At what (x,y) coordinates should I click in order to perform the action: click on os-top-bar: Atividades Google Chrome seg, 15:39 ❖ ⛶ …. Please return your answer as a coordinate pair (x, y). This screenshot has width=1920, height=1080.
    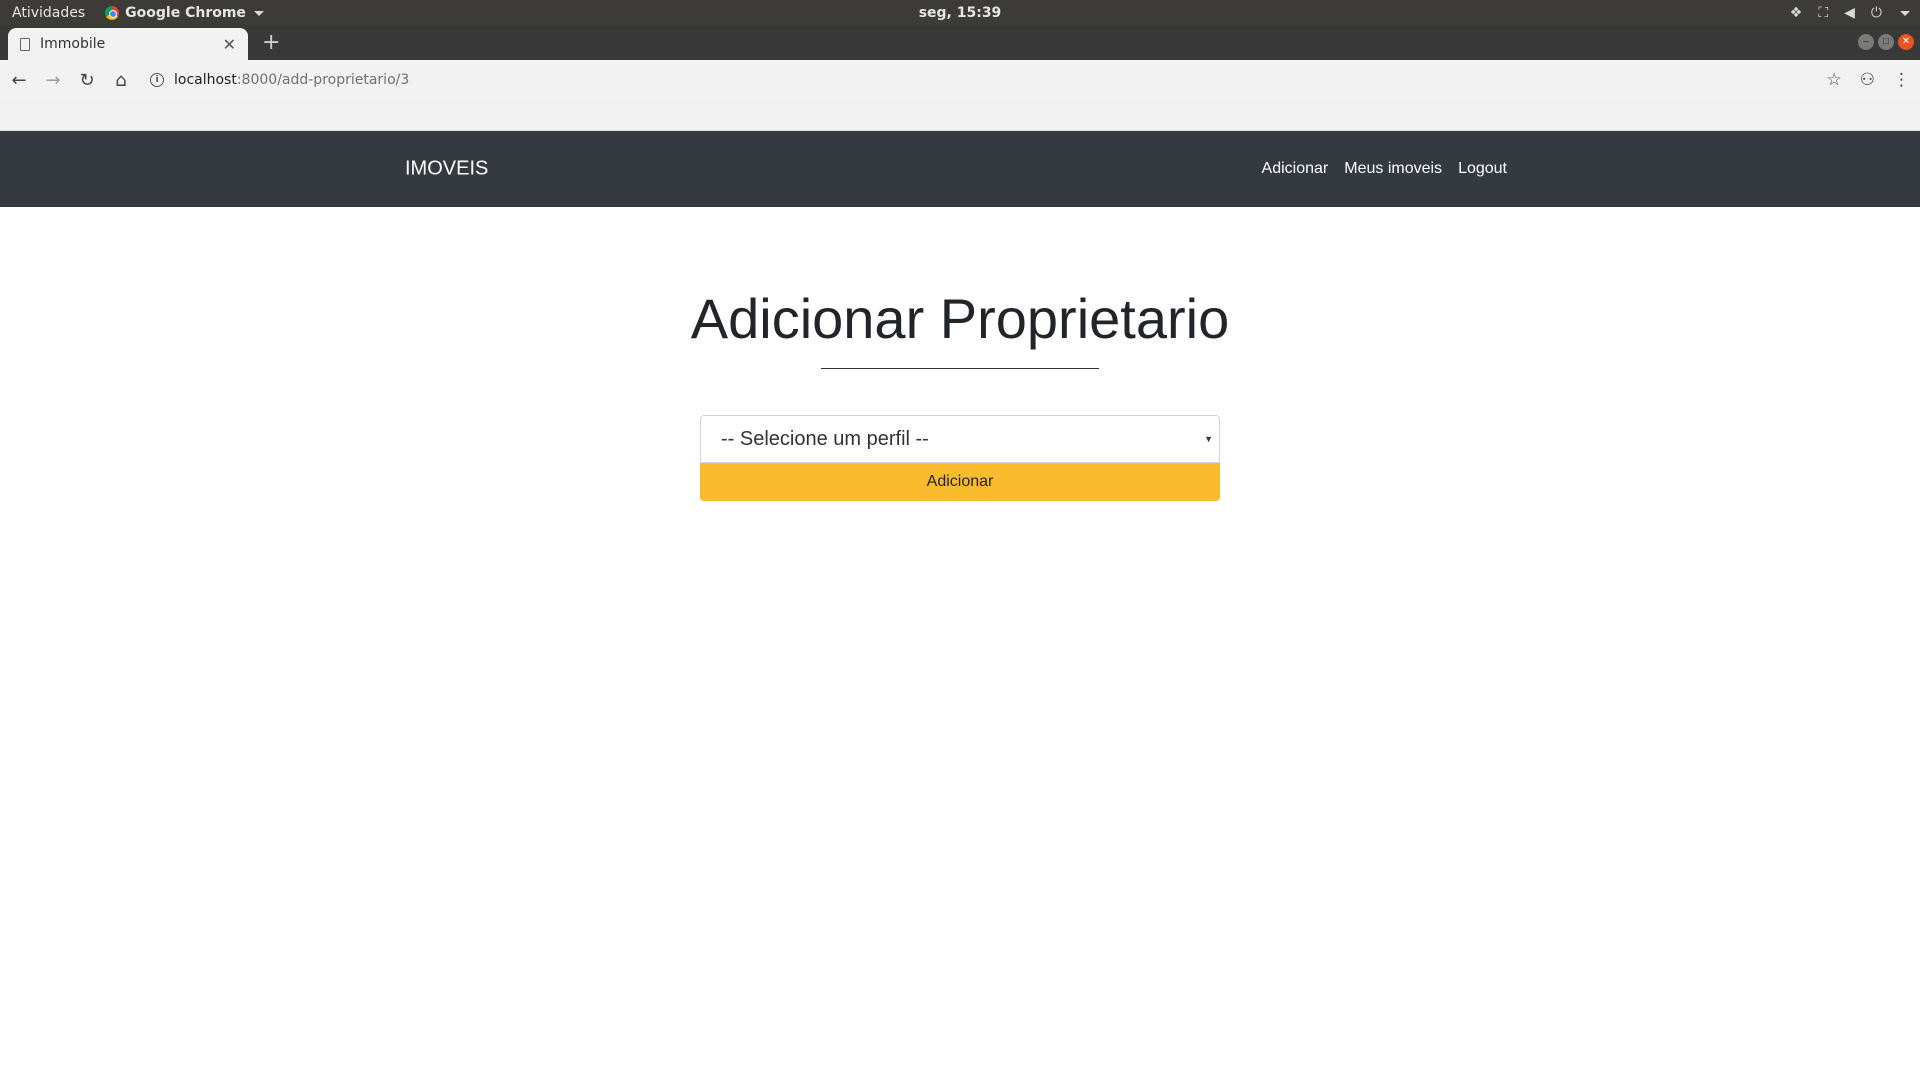
    Looking at the image, I should click on (960, 13).